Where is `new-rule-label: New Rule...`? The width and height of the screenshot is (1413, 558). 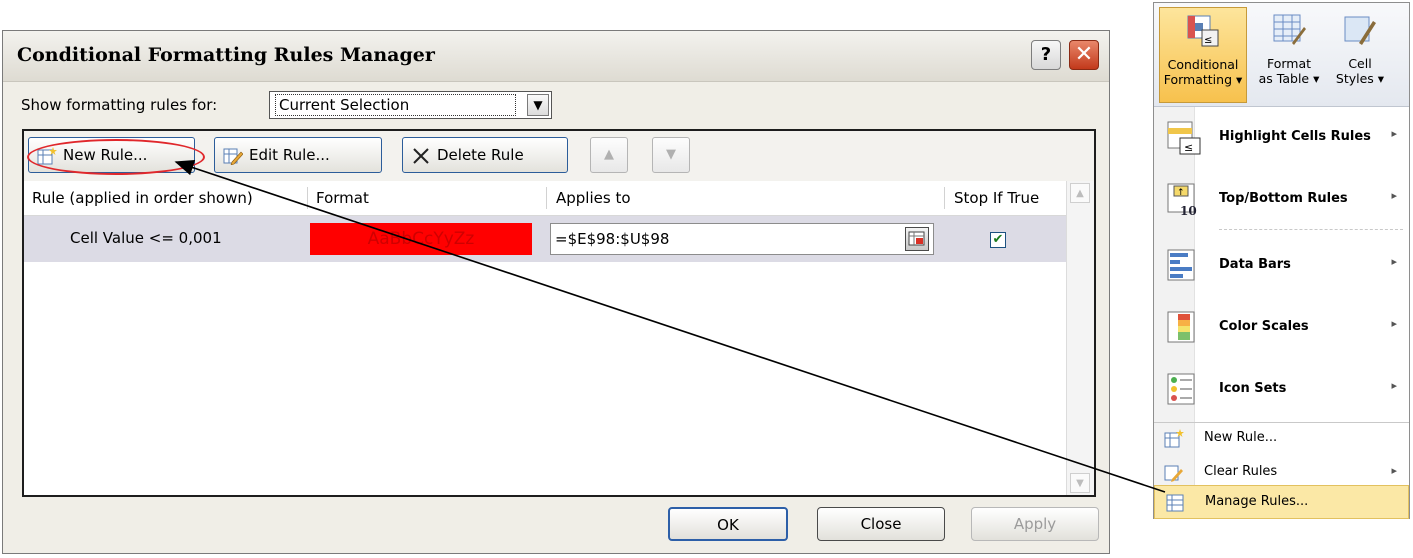 new-rule-label: New Rule... is located at coordinates (105, 155).